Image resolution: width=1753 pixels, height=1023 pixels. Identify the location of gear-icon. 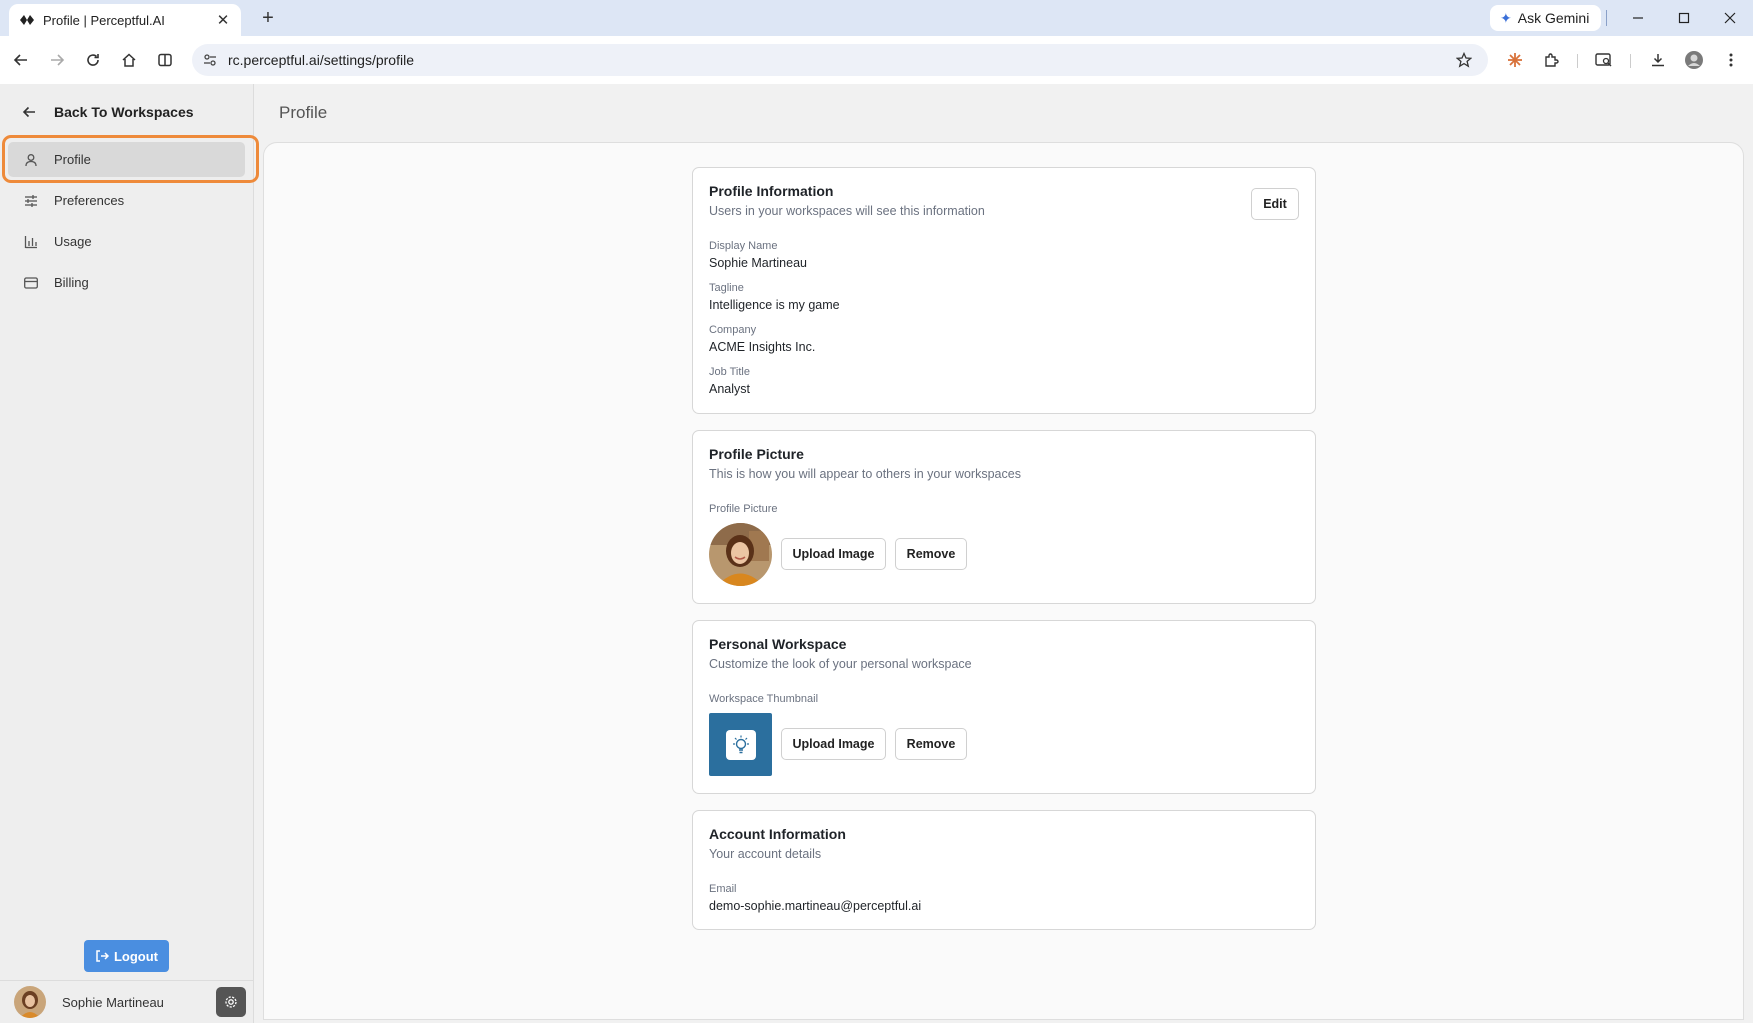
(231, 1002).